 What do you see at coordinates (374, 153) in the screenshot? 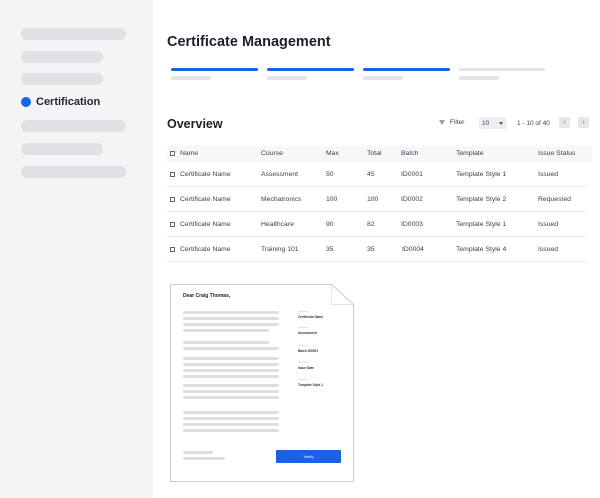
I see `column-header-total: Total` at bounding box center [374, 153].